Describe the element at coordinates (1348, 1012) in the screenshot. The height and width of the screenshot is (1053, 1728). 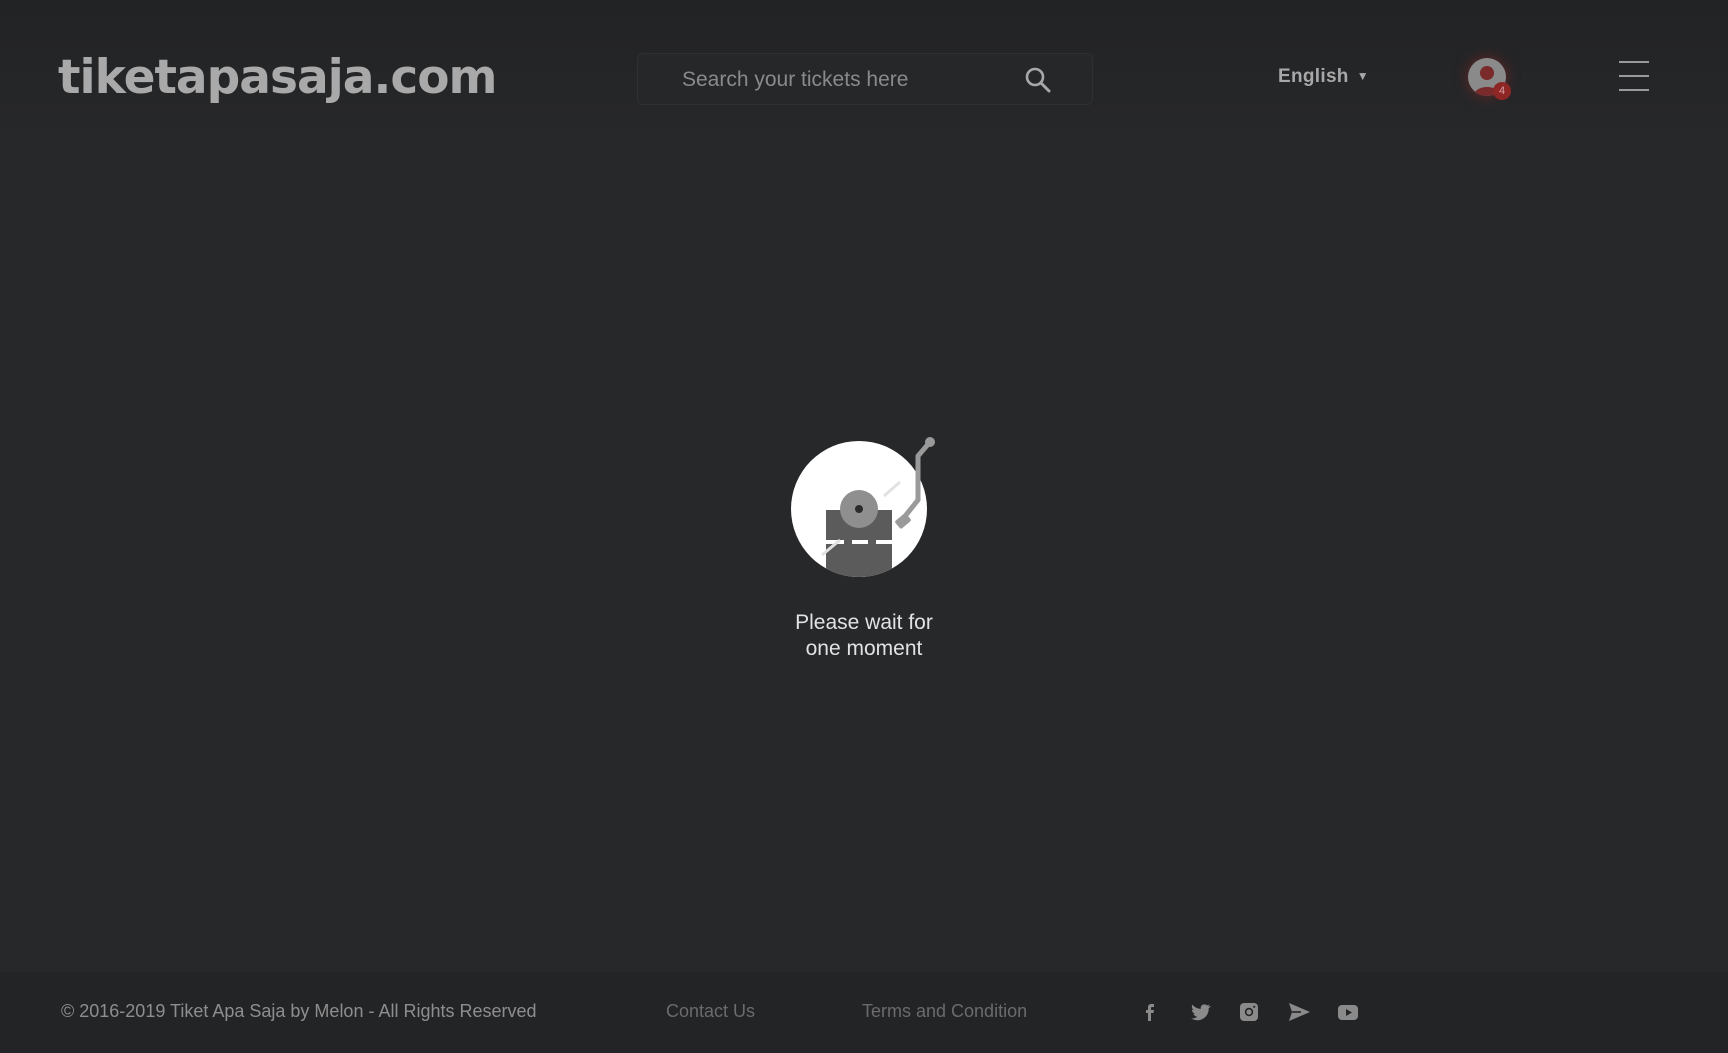
I see `youtube-icon` at that location.